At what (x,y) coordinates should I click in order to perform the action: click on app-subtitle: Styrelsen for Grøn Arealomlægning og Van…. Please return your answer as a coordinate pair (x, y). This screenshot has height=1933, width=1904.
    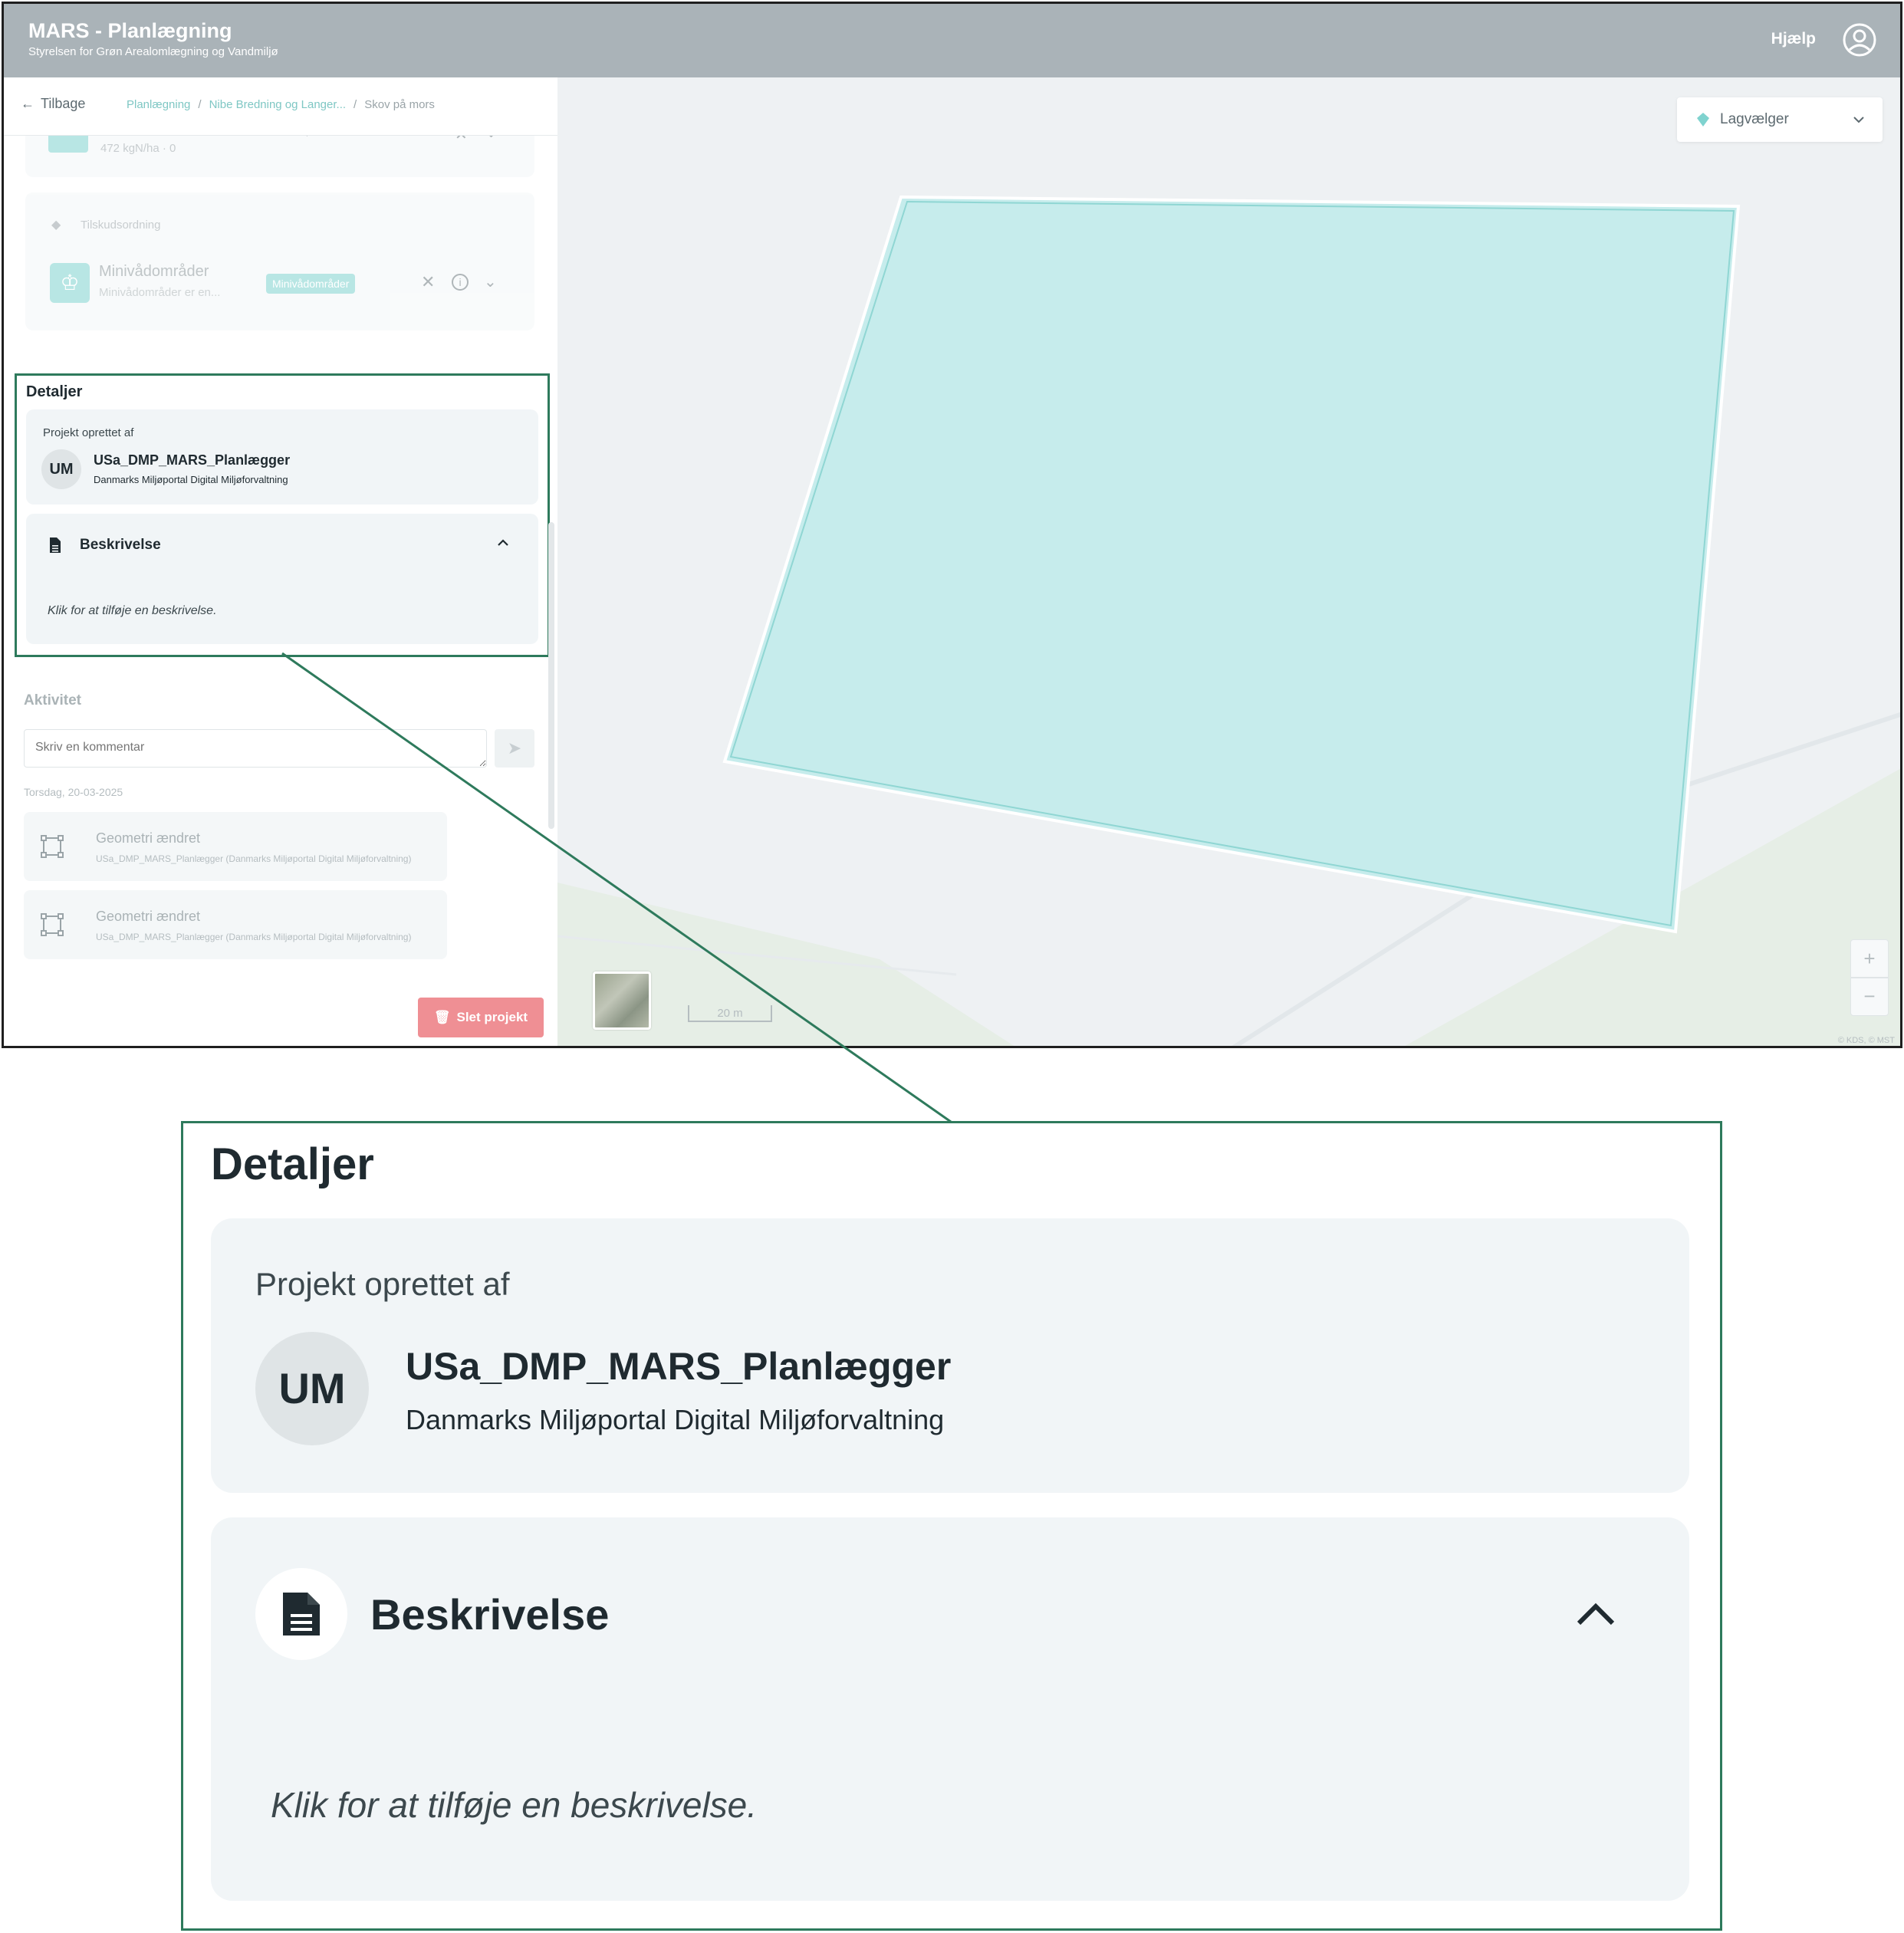
    Looking at the image, I should click on (153, 51).